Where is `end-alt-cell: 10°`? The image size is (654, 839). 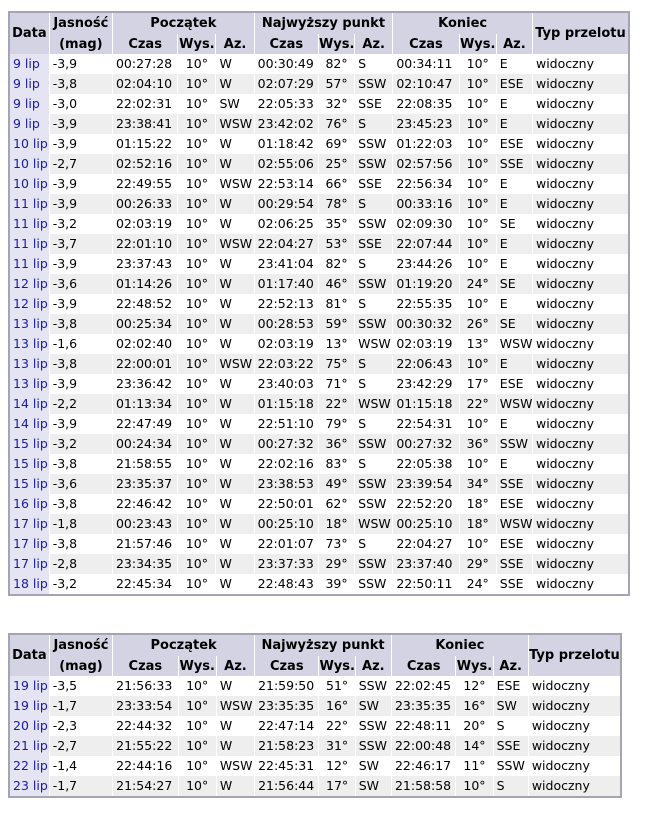 end-alt-cell: 10° is located at coordinates (478, 184).